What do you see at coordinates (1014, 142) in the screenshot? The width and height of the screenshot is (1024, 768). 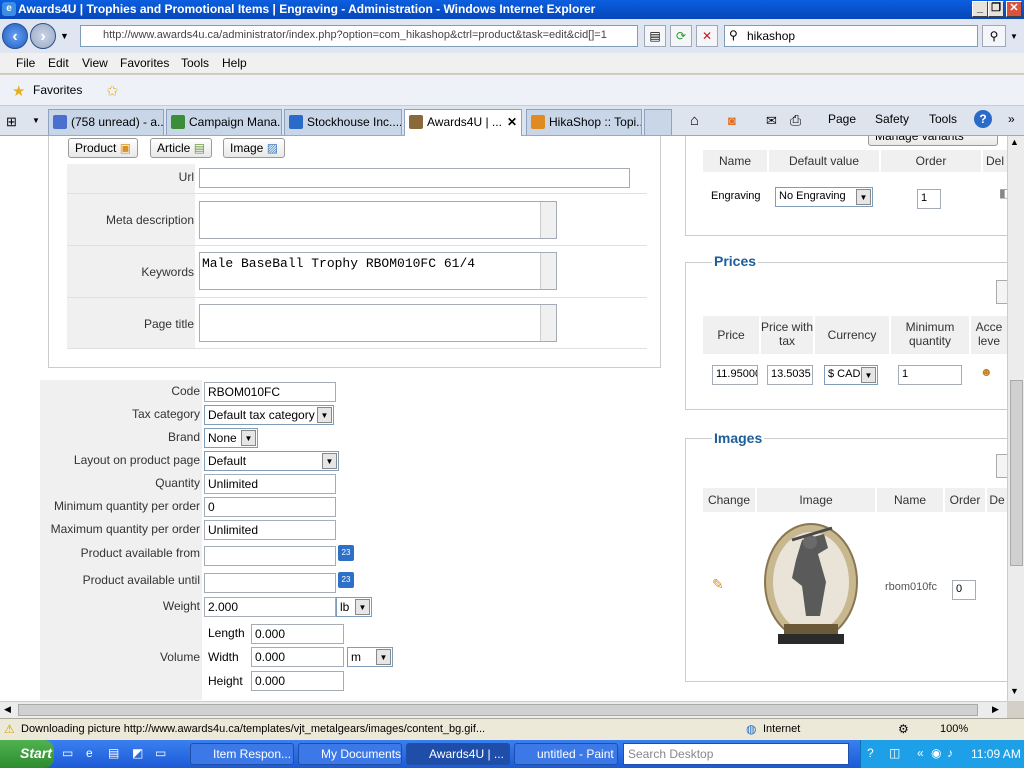 I see `scroll-up-icon: ▲` at bounding box center [1014, 142].